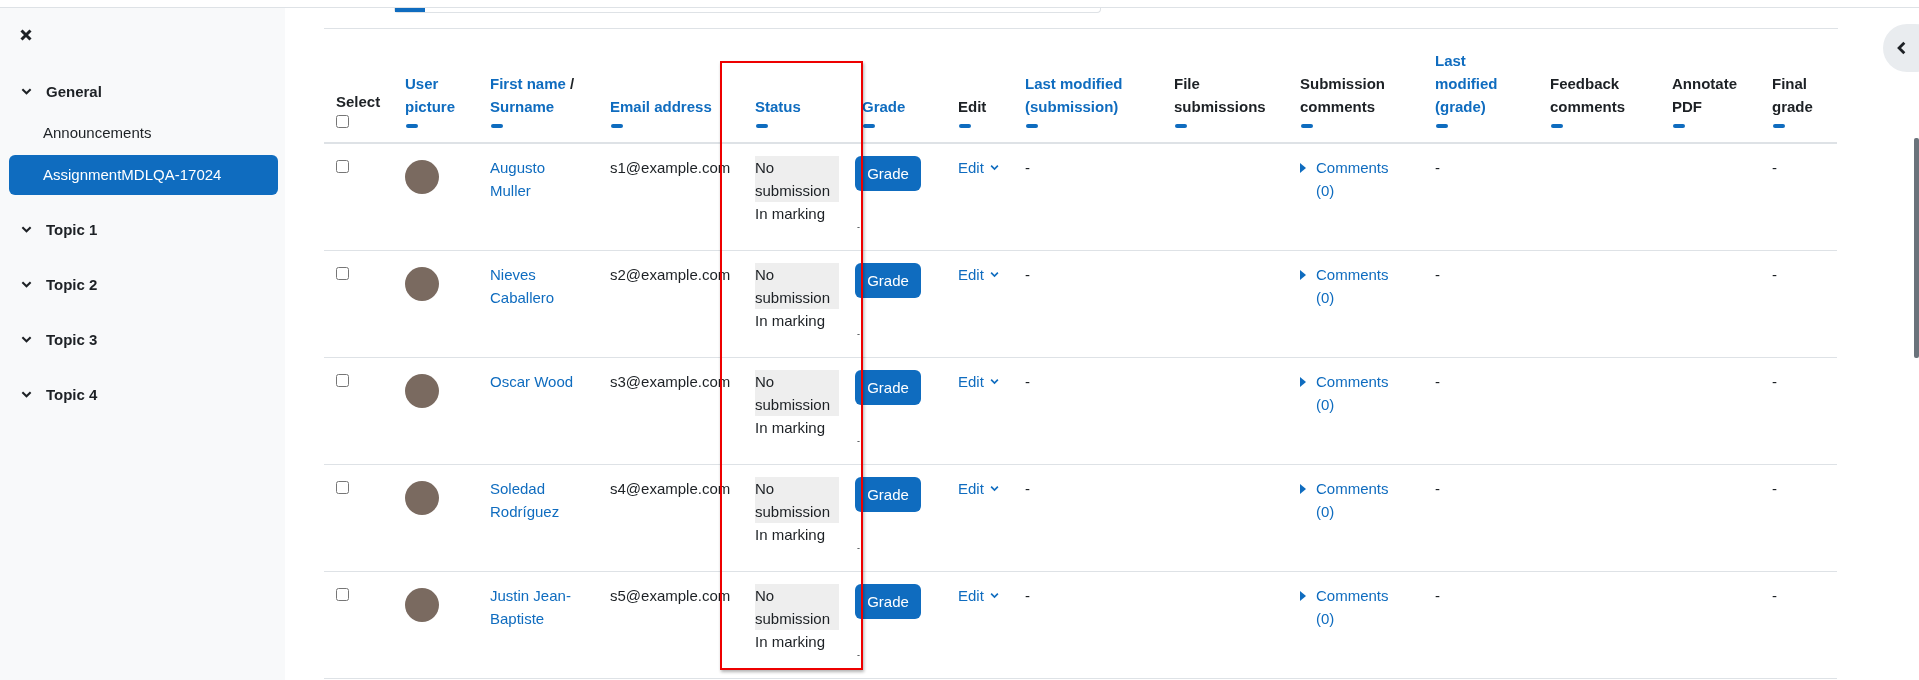  I want to click on student-name-link: Oscar Wood, so click(540, 381).